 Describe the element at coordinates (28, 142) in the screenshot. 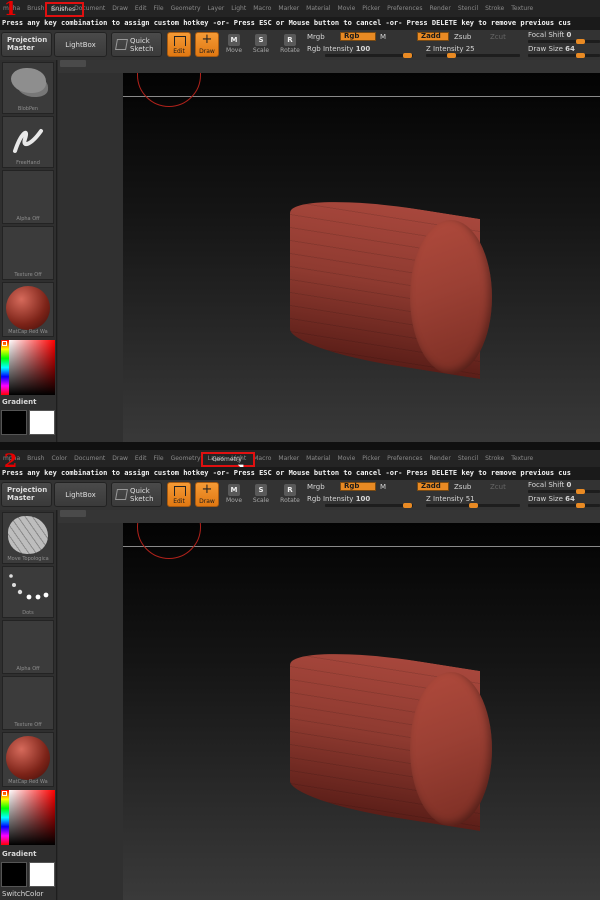

I see `stroke-slot: FreeHand` at that location.